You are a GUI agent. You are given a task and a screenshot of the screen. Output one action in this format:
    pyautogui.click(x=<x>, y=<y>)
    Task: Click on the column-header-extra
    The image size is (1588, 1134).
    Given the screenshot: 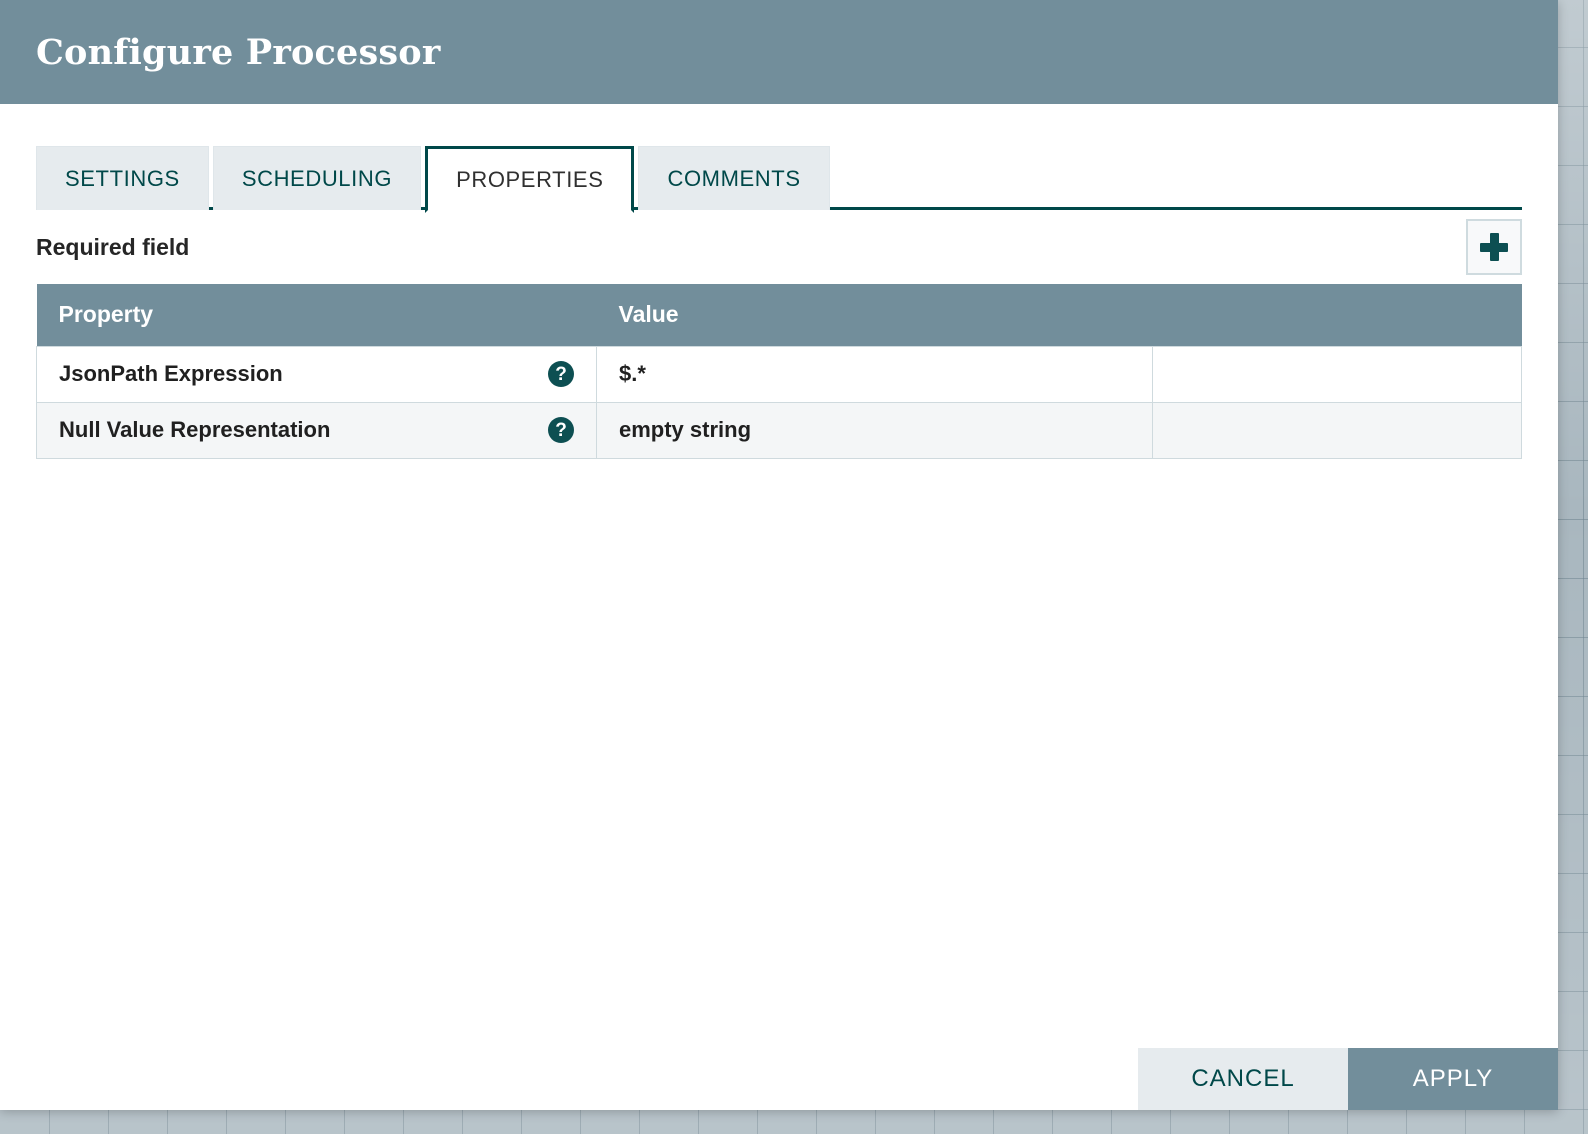 What is the action you would take?
    pyautogui.click(x=1337, y=315)
    